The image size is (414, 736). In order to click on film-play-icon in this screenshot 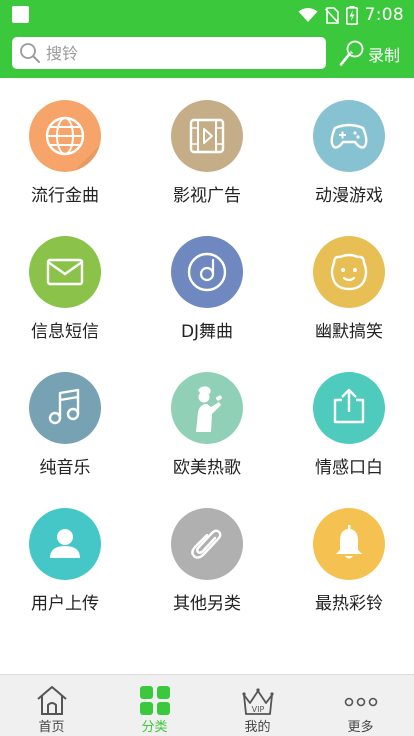, I will do `click(207, 136)`.